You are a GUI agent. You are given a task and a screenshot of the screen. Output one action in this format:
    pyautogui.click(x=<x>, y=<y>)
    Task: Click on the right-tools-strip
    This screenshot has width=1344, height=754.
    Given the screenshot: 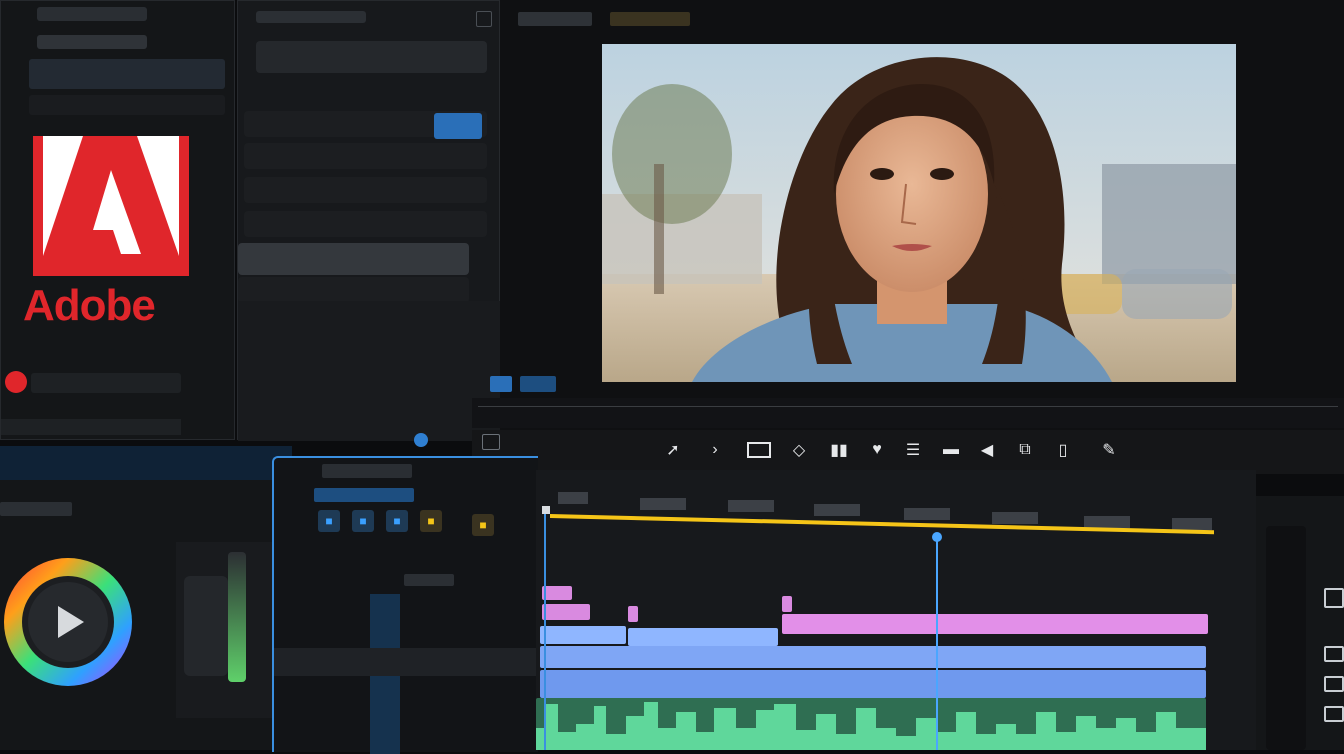 What is the action you would take?
    pyautogui.click(x=1300, y=623)
    